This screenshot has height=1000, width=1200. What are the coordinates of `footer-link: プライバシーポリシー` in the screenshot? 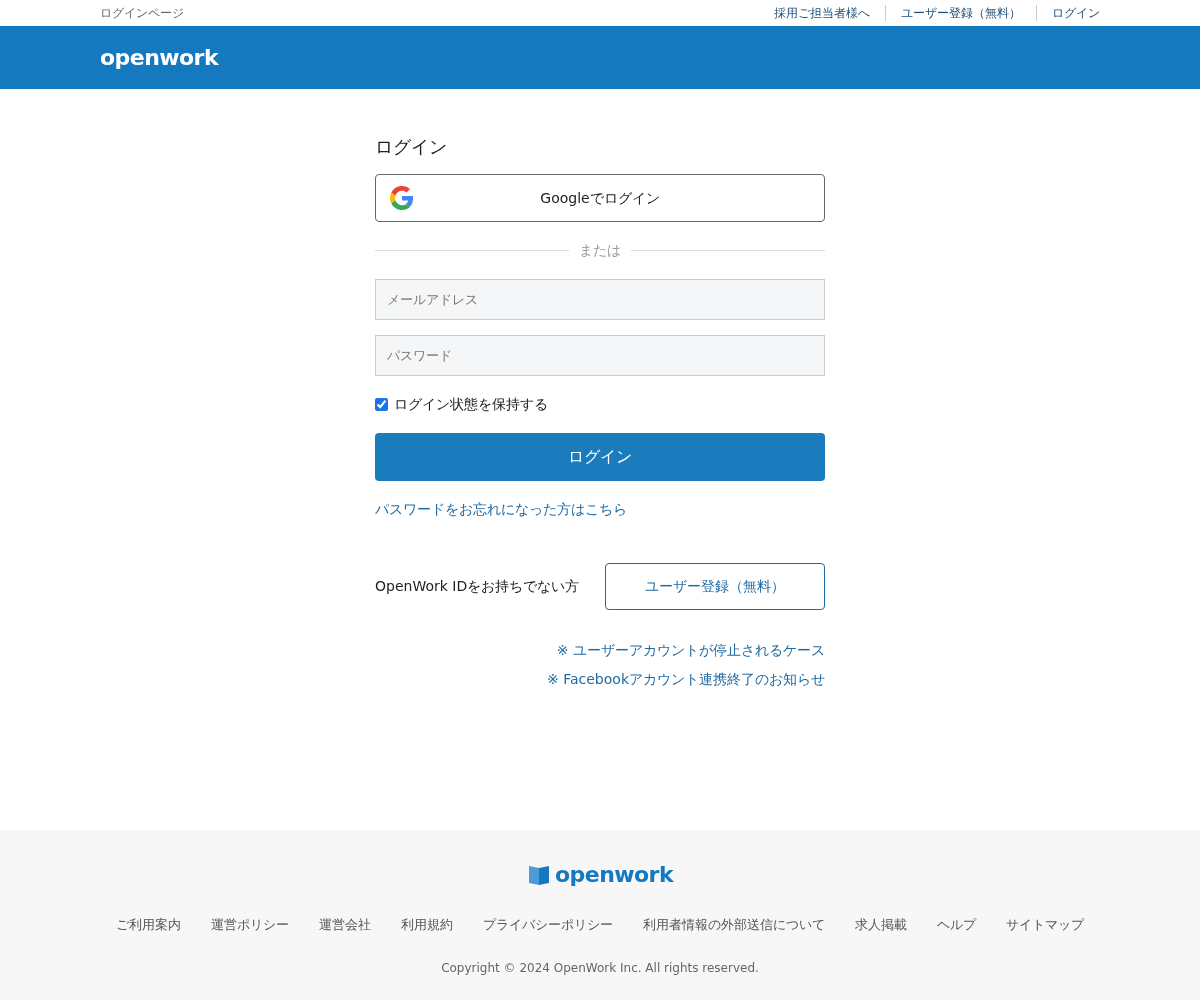 It's located at (548, 925).